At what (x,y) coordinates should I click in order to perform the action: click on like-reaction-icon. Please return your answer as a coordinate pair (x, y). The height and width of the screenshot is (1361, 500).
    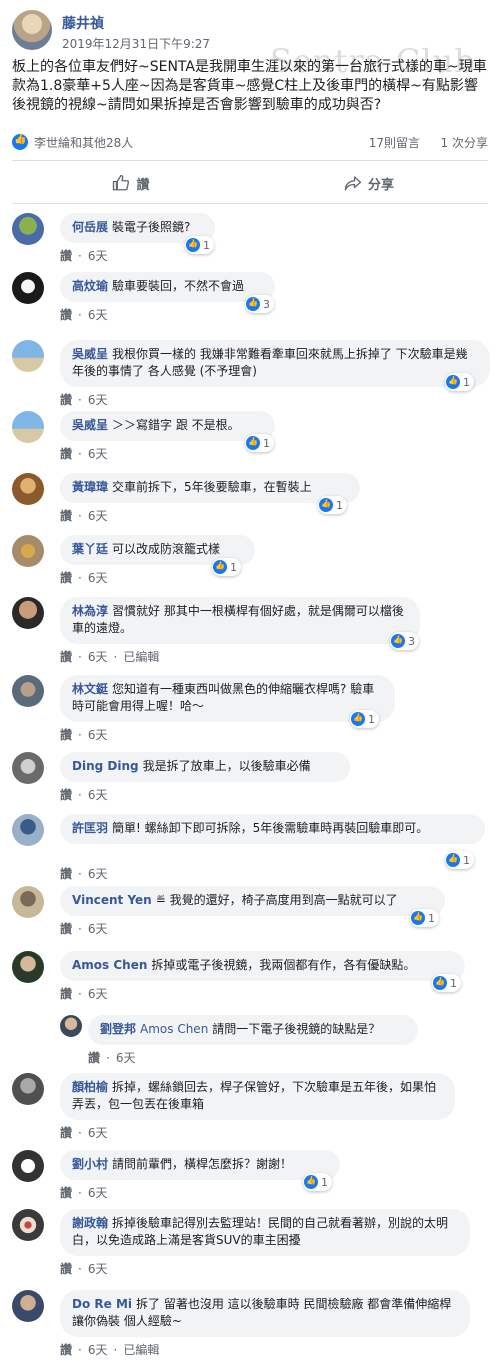
    Looking at the image, I should click on (253, 304).